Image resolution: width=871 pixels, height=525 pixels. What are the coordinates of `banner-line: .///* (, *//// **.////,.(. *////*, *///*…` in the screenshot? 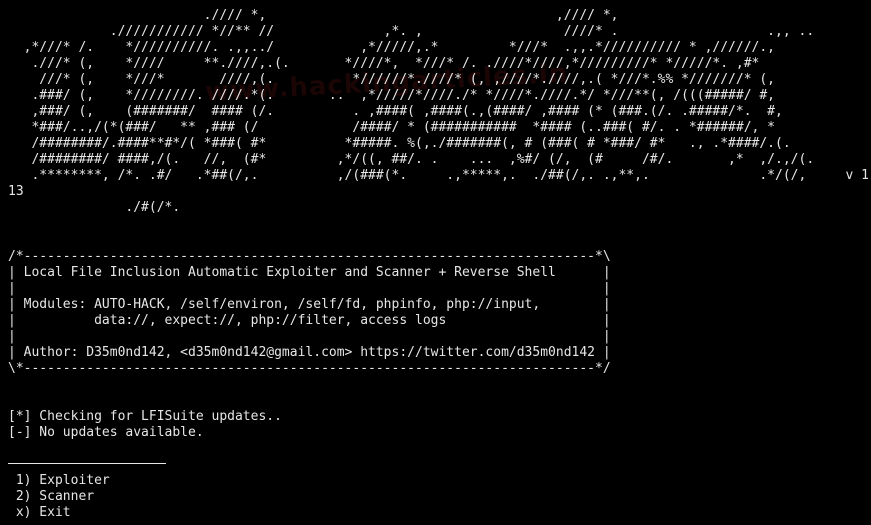 It's located at (384, 63).